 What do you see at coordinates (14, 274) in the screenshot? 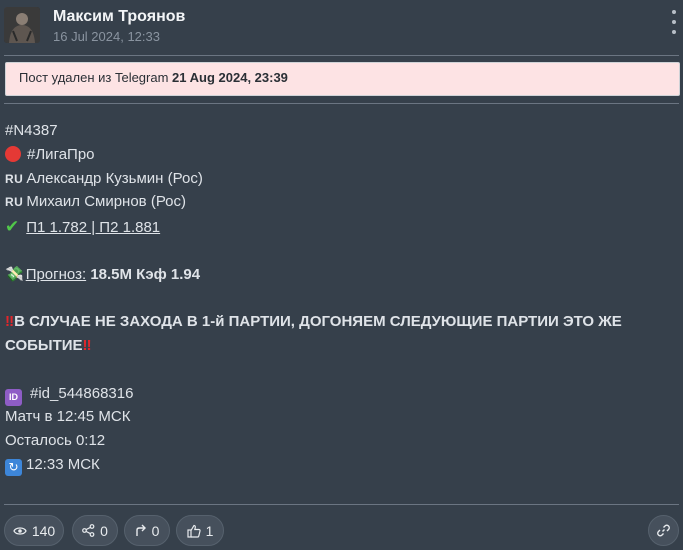
I see `money-icon: 💸` at bounding box center [14, 274].